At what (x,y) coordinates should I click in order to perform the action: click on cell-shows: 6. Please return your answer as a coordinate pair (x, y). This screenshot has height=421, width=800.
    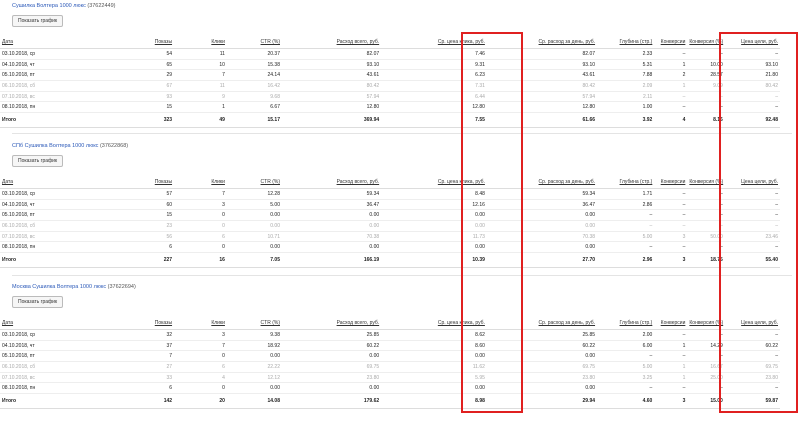
    Looking at the image, I should click on (131, 247).